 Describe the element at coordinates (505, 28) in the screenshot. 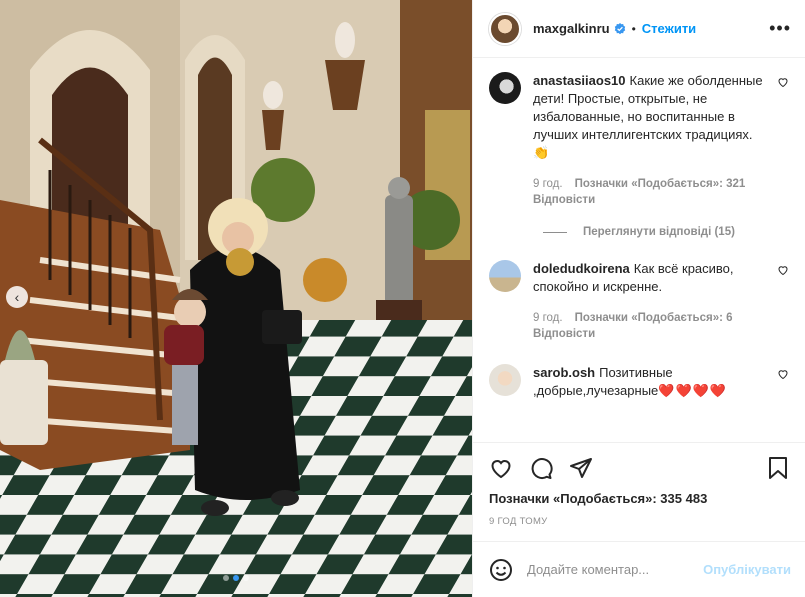

I see `author-avatar` at that location.